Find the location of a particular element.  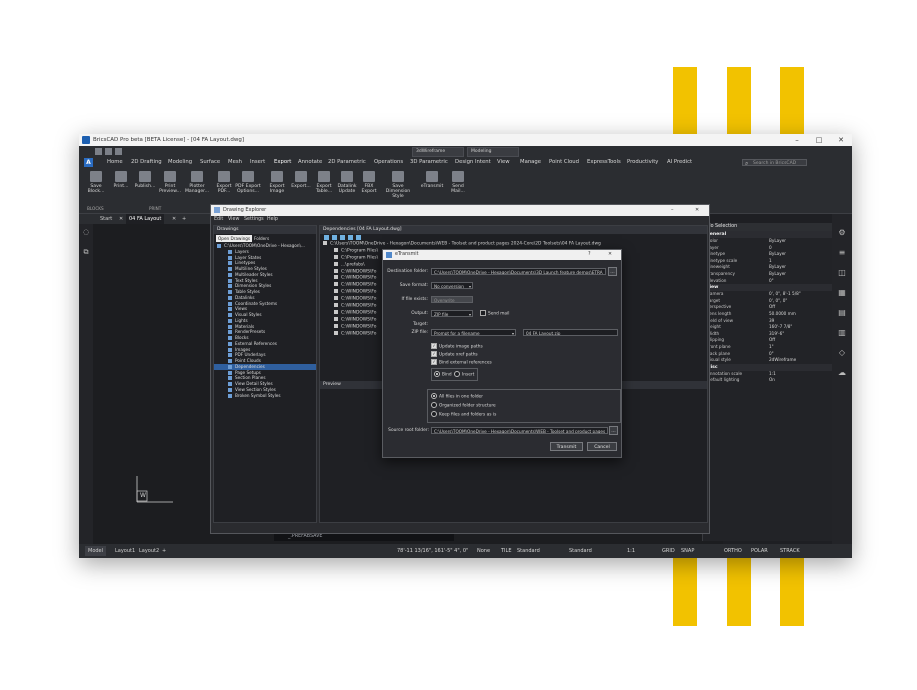

tab-expresstools: ExpressTools is located at coordinates (604, 162).